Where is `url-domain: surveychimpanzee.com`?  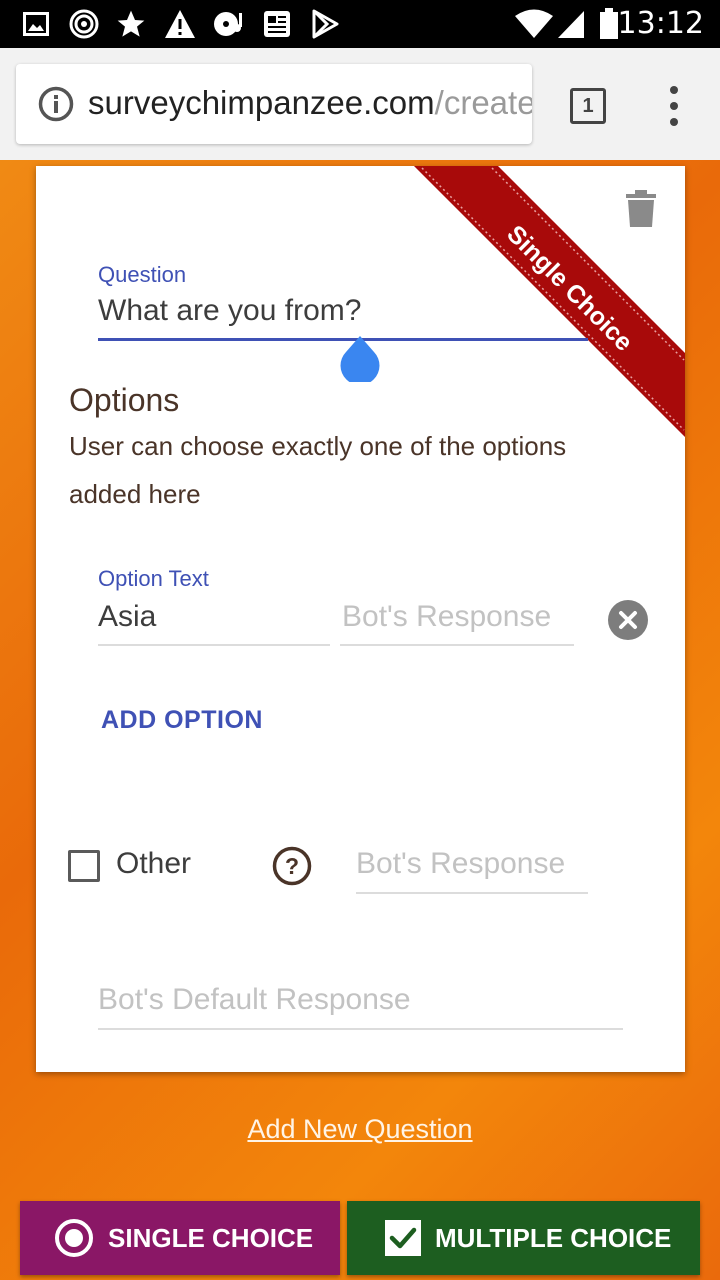
url-domain: surveychimpanzee.com is located at coordinates (261, 102).